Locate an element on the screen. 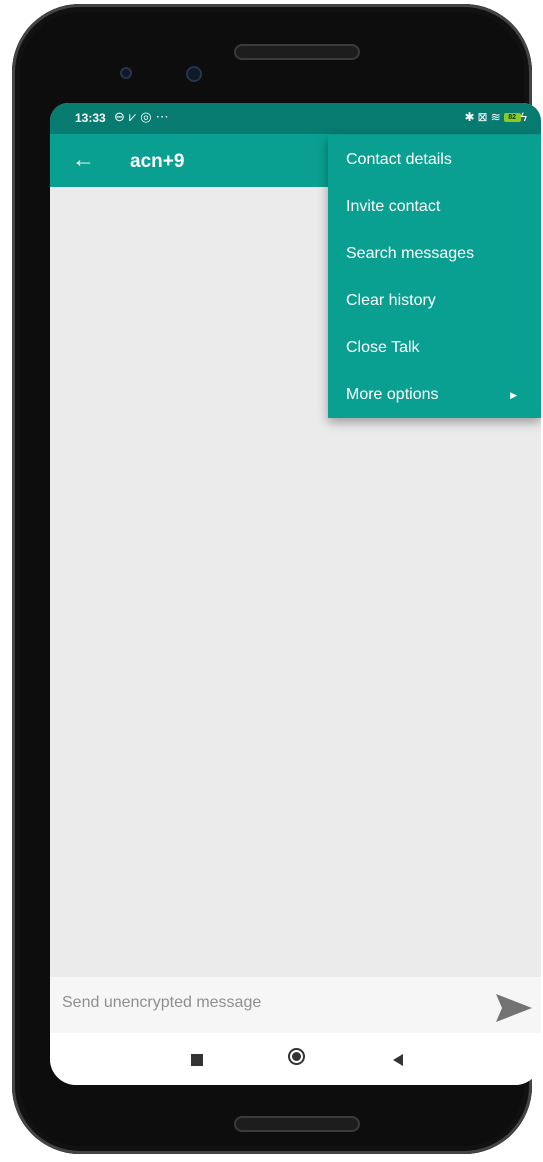 This screenshot has height=1162, width=543. message-composer is located at coordinates (295, 1005).